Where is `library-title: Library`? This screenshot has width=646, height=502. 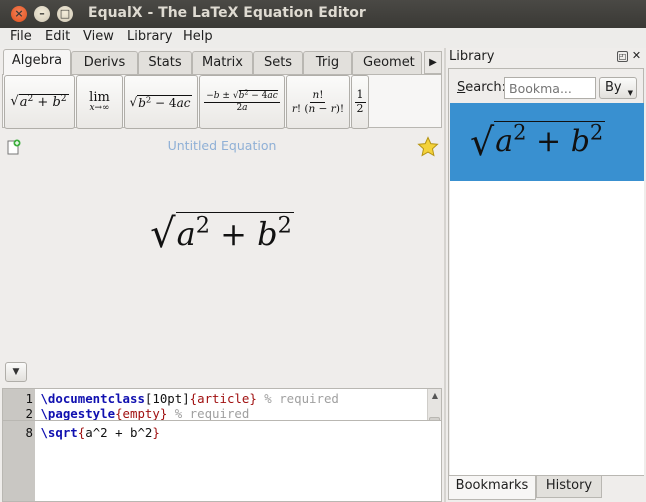
library-title: Library is located at coordinates (472, 56).